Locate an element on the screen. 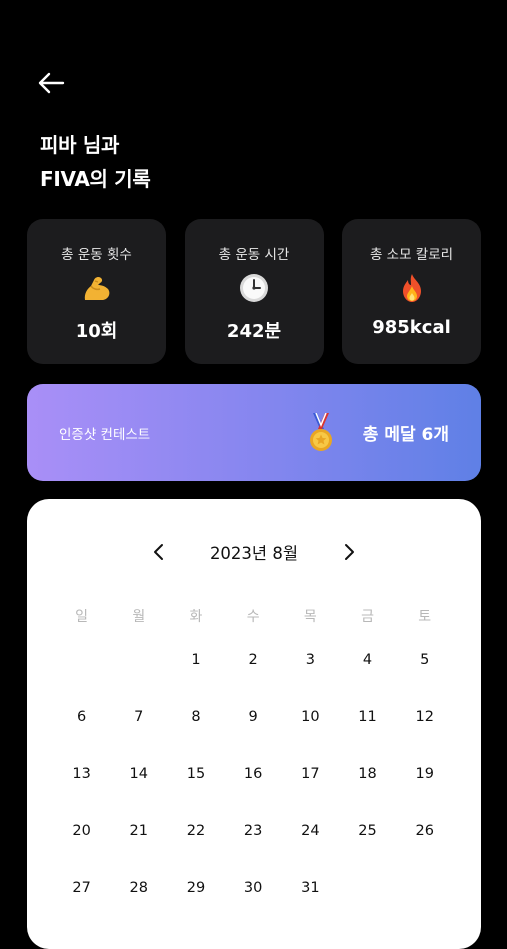 This screenshot has width=507, height=949. stat-card-workout-count: 총 운동 횟수 10회 is located at coordinates (96, 291).